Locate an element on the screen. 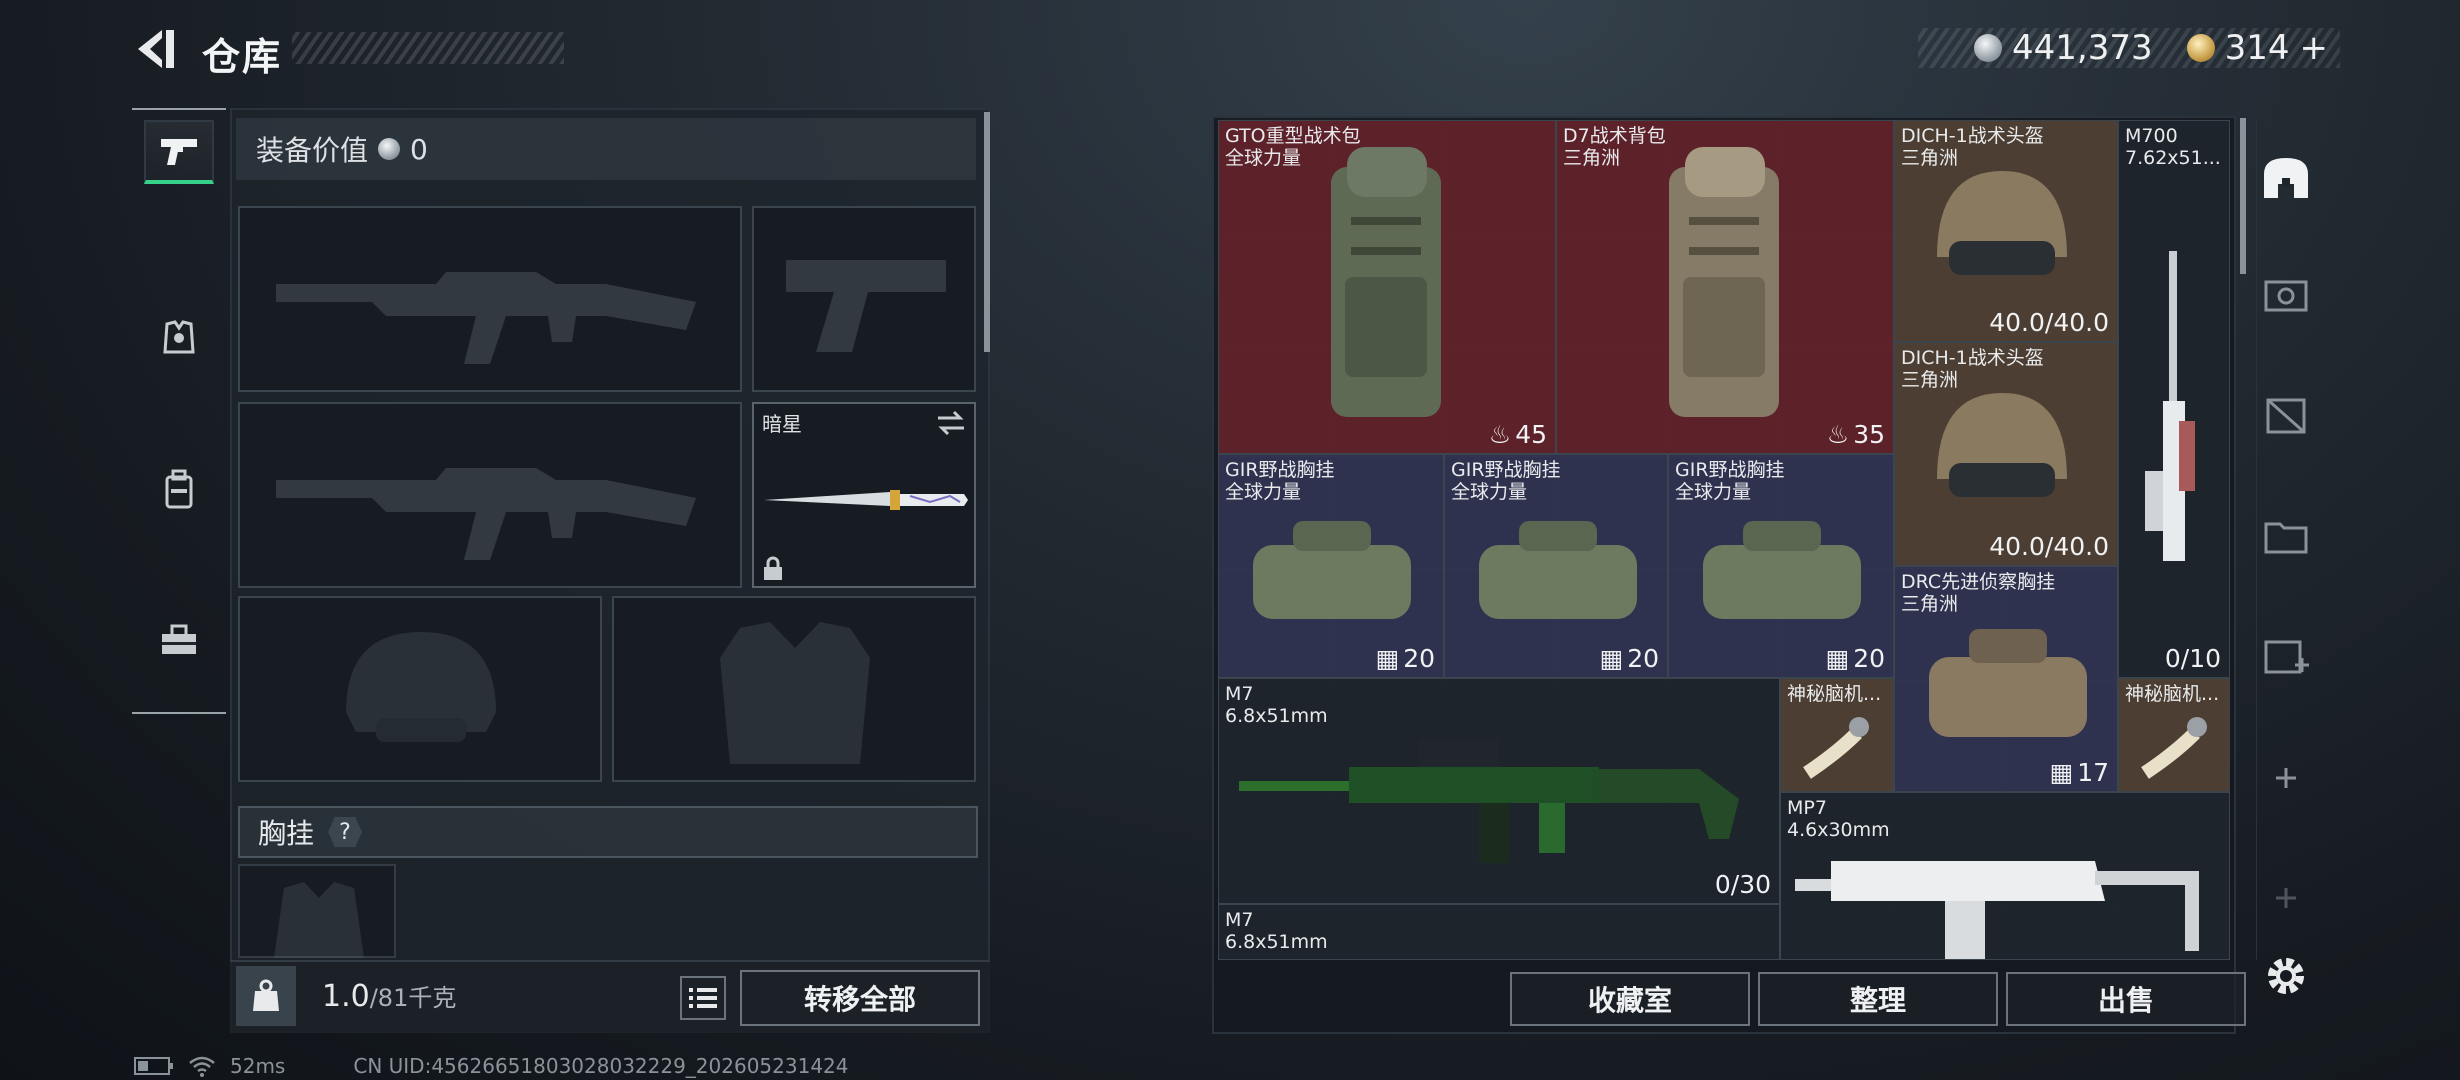 The width and height of the screenshot is (2460, 1080). sell-button: 出售 is located at coordinates (2126, 999).